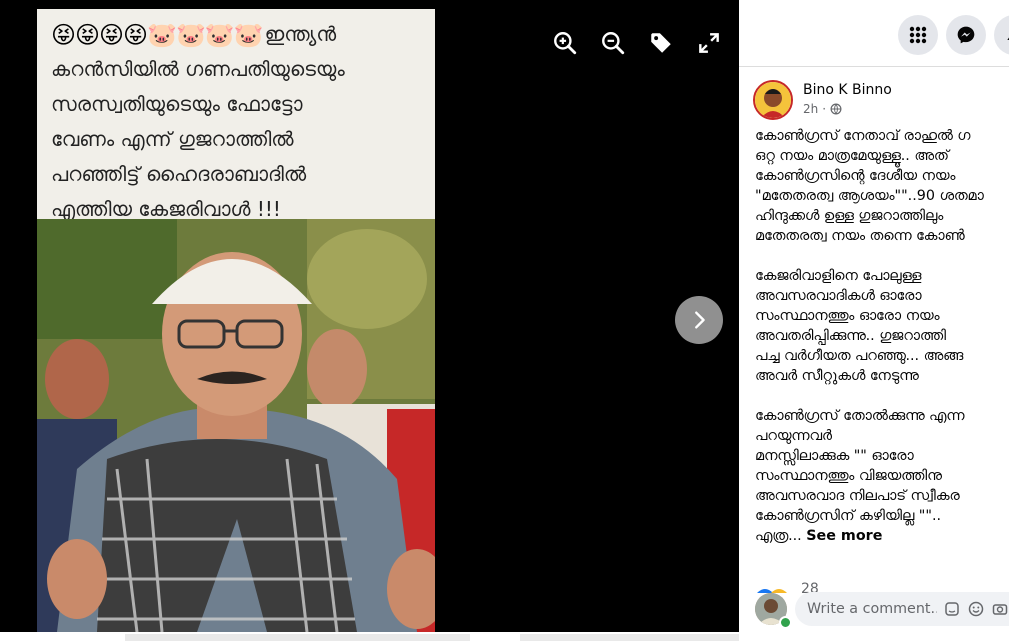  I want to click on globe-icon, so click(836, 109).